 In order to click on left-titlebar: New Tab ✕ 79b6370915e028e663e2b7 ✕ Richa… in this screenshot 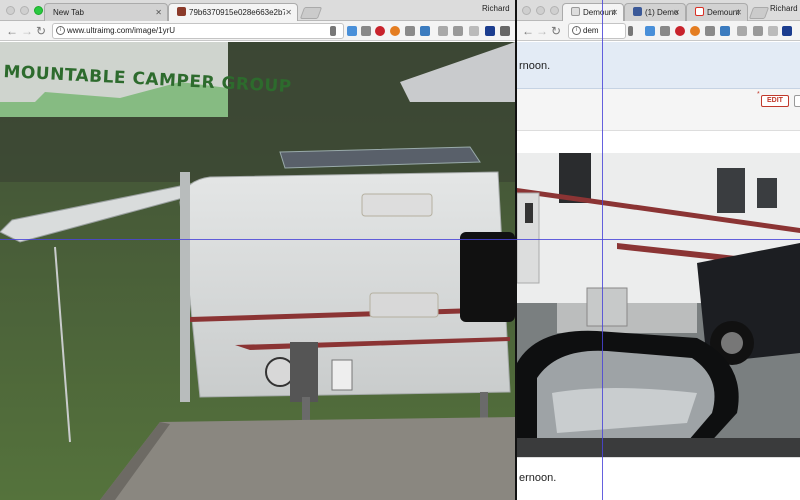, I will do `click(257, 10)`.